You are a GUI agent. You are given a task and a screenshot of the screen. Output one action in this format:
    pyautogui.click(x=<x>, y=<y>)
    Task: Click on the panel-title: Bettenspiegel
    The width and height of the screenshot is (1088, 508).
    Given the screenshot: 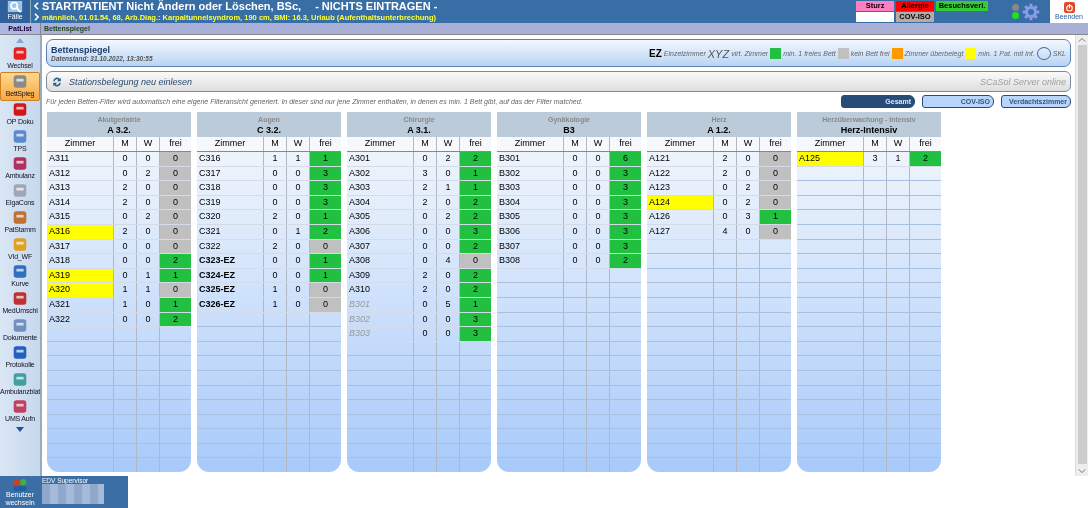 What is the action you would take?
    pyautogui.click(x=80, y=49)
    